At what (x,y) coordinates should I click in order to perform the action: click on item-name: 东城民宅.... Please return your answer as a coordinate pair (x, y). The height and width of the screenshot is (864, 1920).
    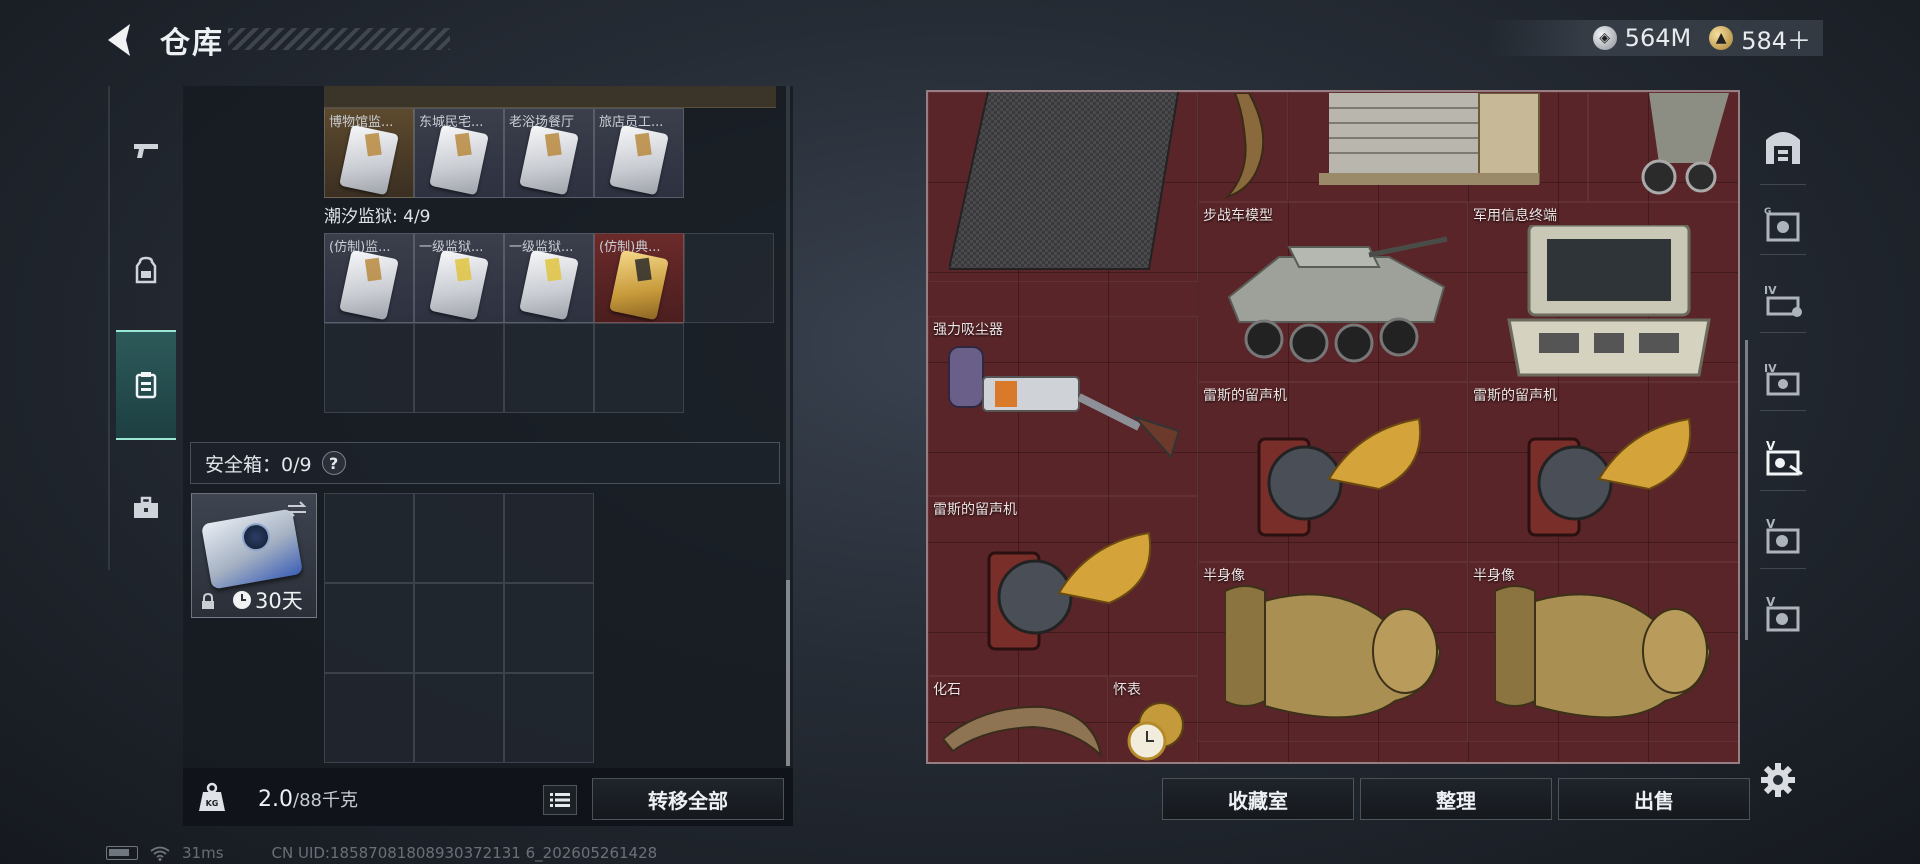
    Looking at the image, I should click on (451, 122).